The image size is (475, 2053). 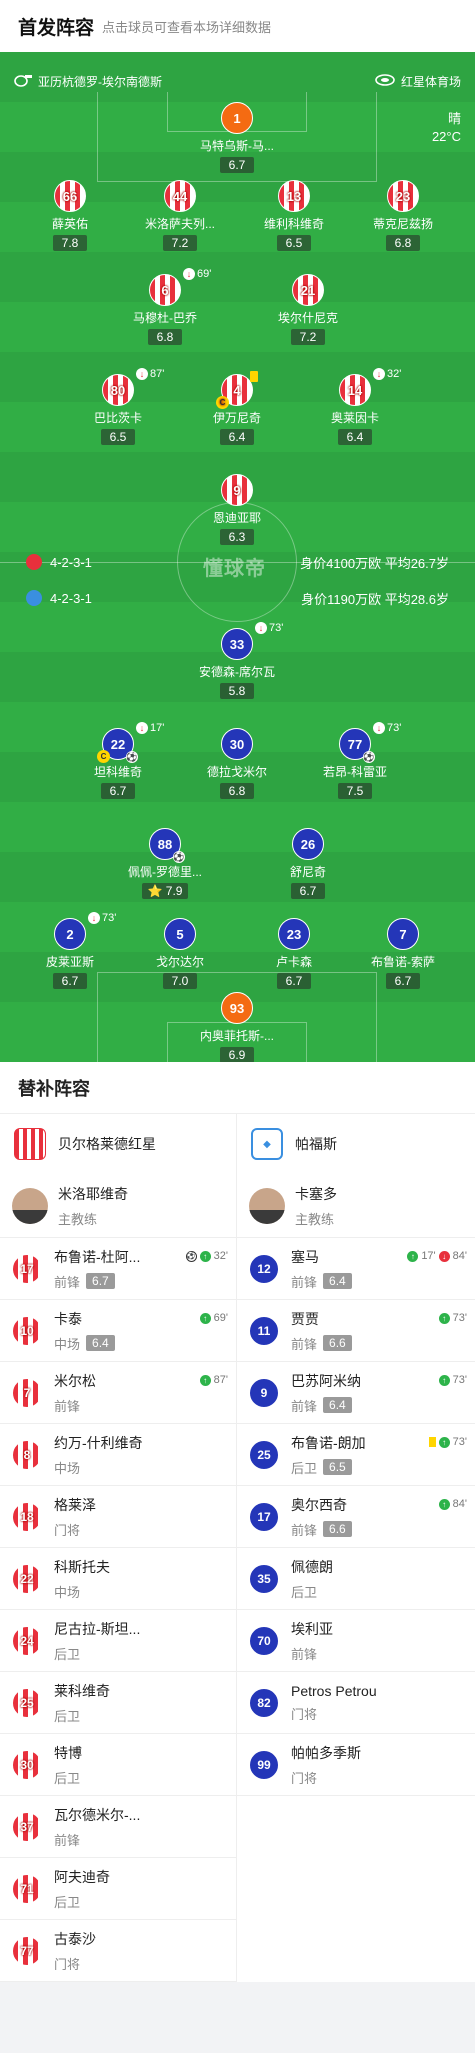 What do you see at coordinates (264, 1702) in the screenshot?
I see `jersey-icon: 82` at bounding box center [264, 1702].